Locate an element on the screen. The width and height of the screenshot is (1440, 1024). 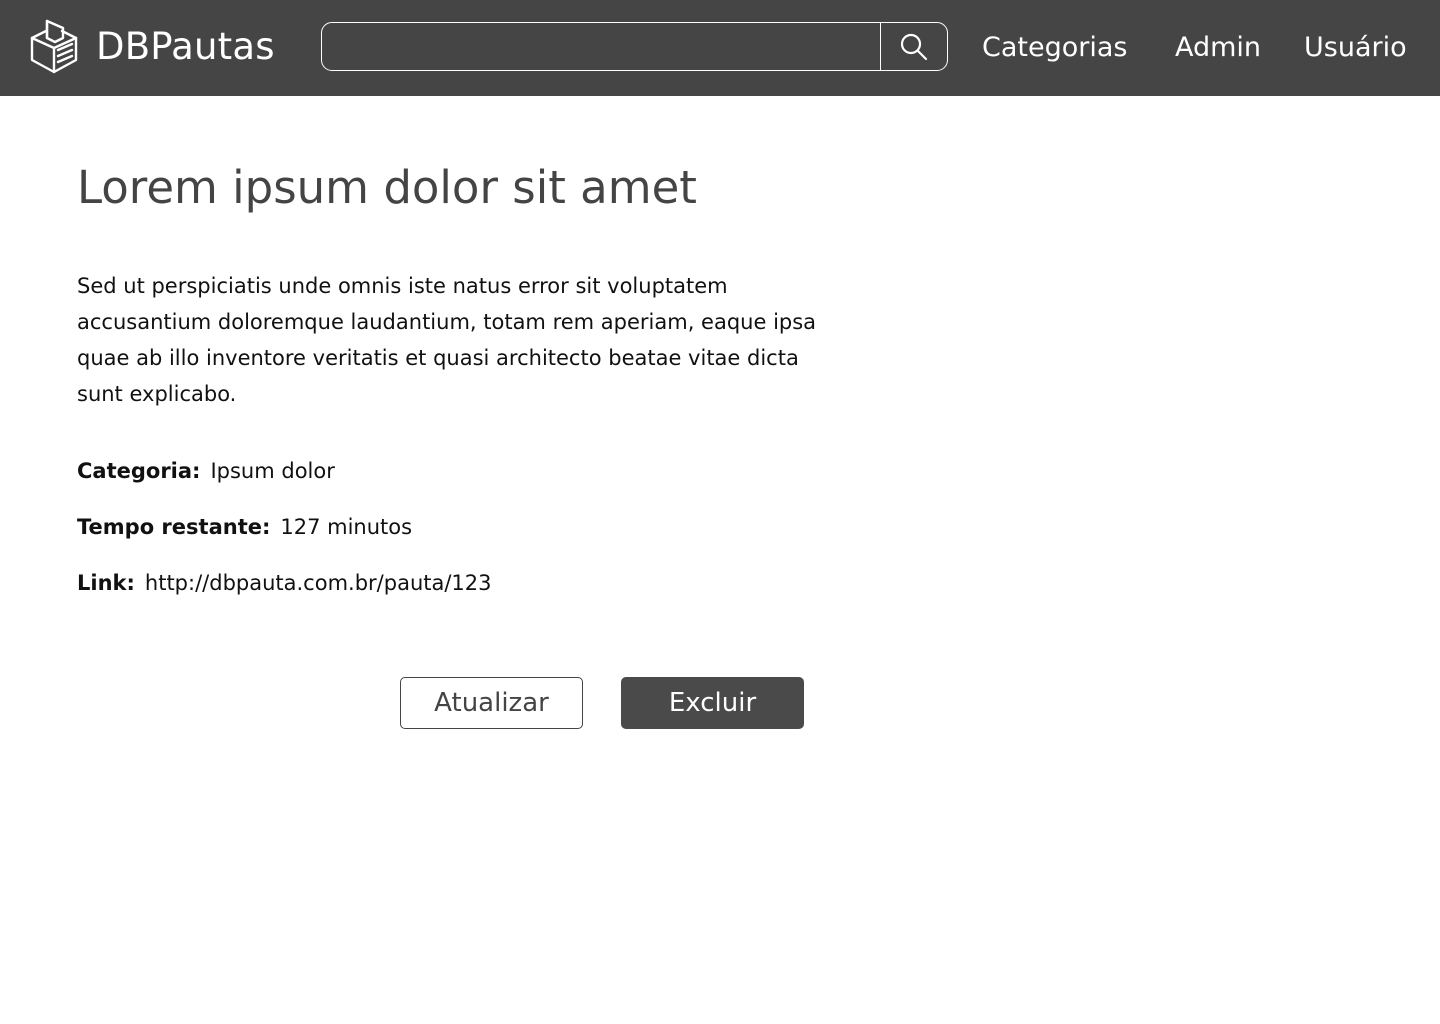
search-input is located at coordinates (601, 46).